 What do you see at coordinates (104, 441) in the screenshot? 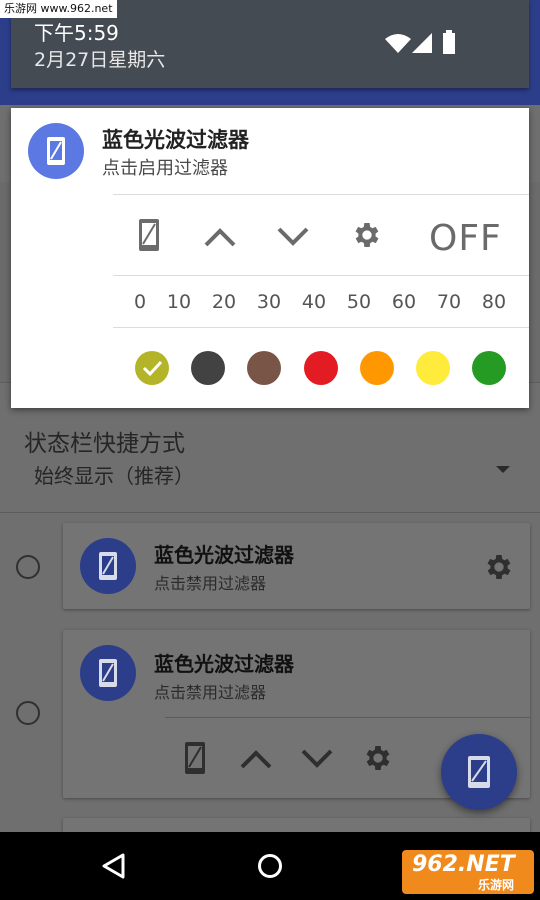
I see `shortcut-pref-title: 状态栏快捷方式` at bounding box center [104, 441].